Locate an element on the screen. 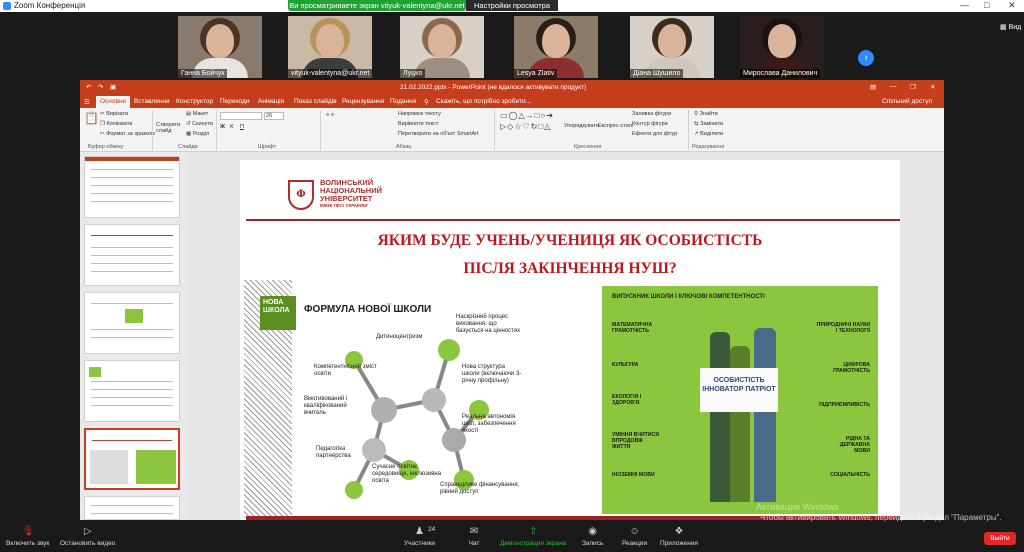 The width and height of the screenshot is (1024, 552). section-button: ▦ Розділ is located at coordinates (197, 134).